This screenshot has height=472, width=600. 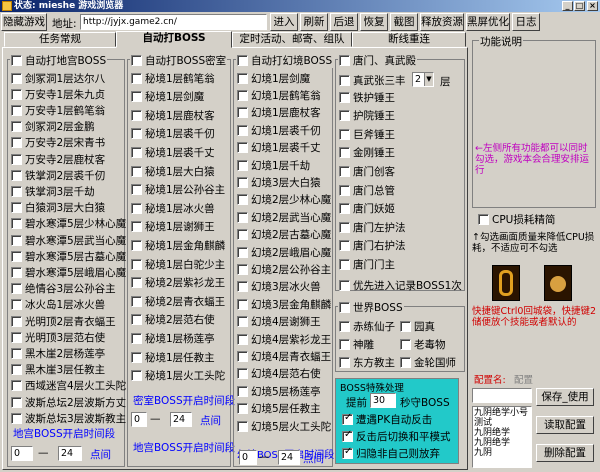 I want to click on boss-item: 秘境1层鹿杖客, so click(x=173, y=115).